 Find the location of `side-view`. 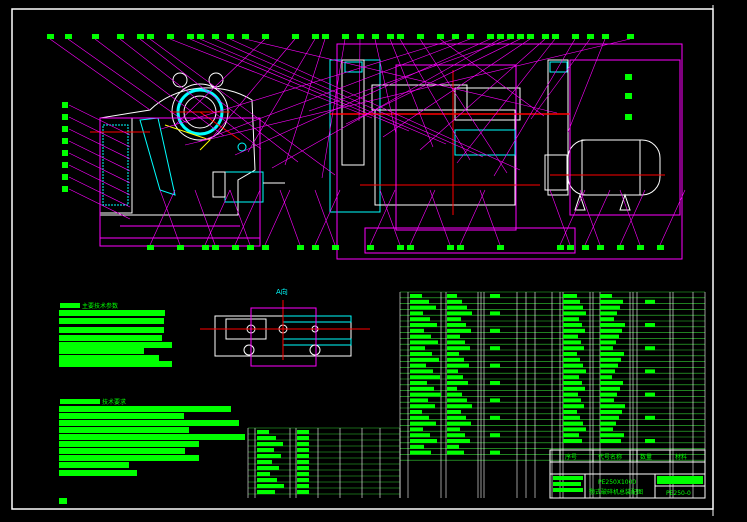

side-view is located at coordinates (187, 159).